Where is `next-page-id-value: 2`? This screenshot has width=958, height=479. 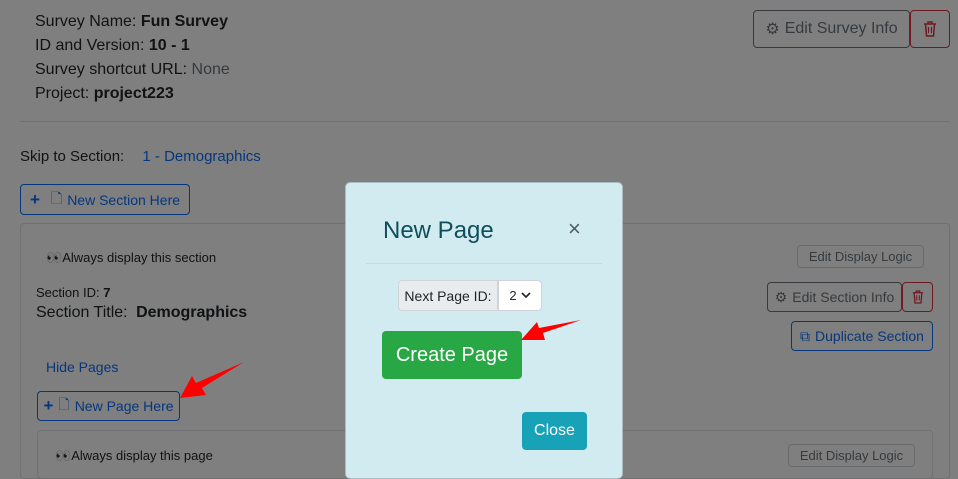
next-page-id-value: 2 is located at coordinates (513, 295).